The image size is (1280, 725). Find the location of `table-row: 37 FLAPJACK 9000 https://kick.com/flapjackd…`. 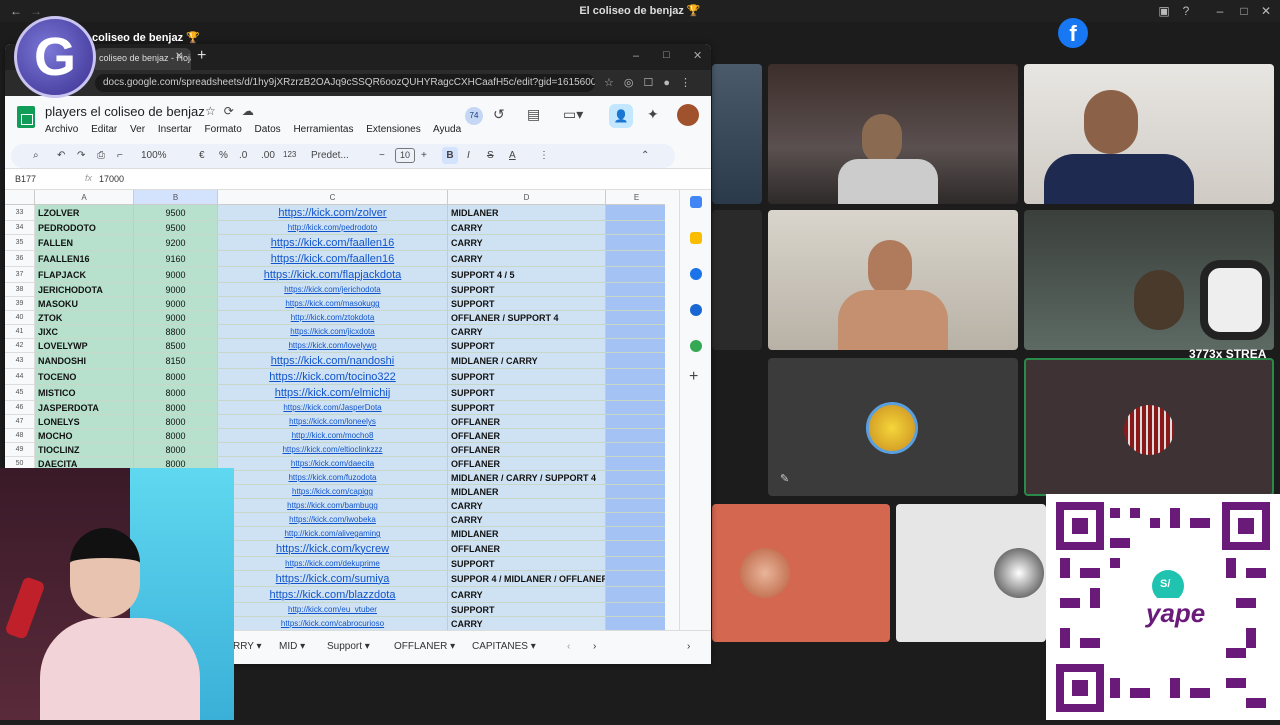

table-row: 37 FLAPJACK 9000 https://kick.com/flapjackd… is located at coordinates (335, 275).